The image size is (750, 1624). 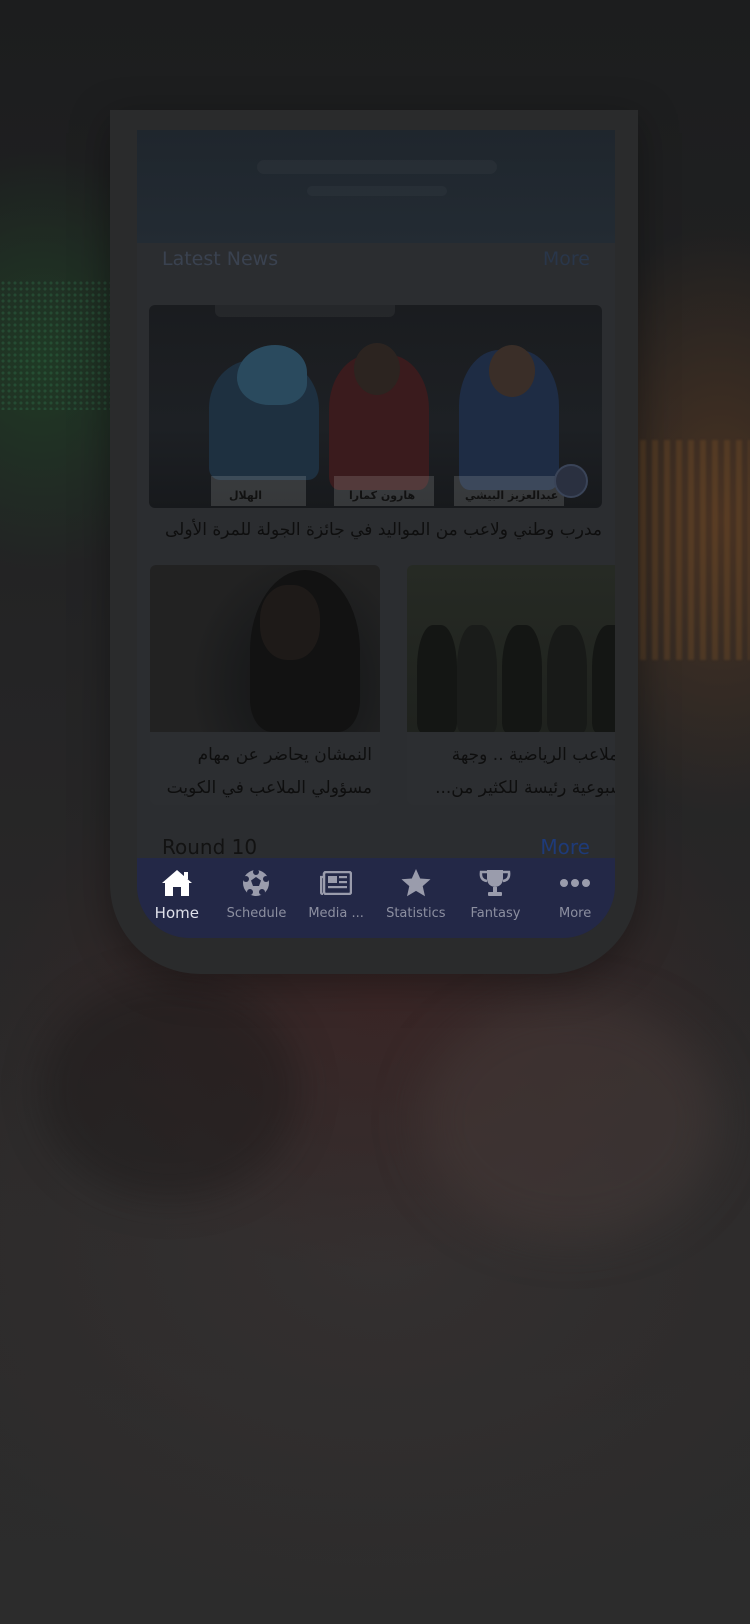 I want to click on tab-statistics: Statistics, so click(x=416, y=898).